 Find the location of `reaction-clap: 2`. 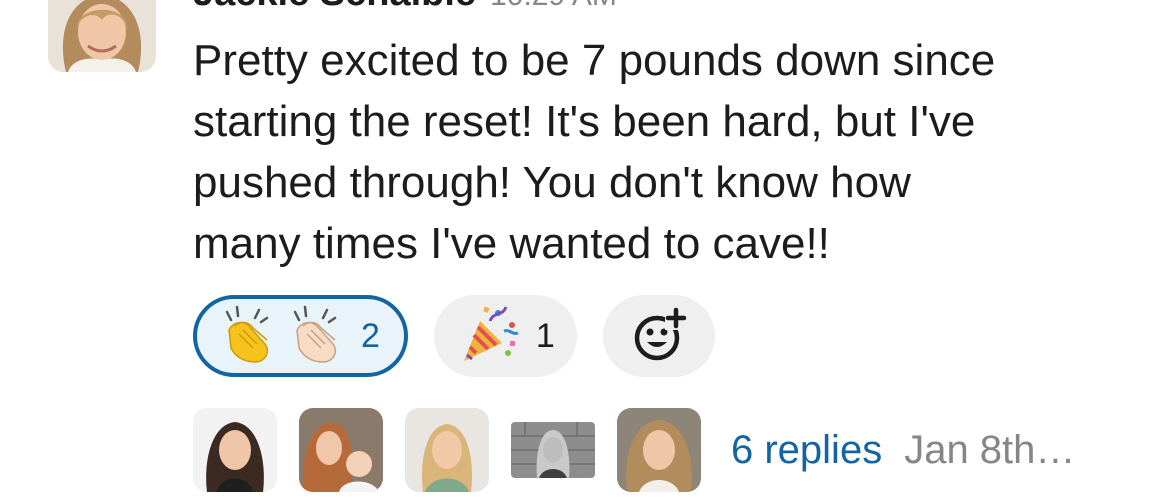

reaction-clap: 2 is located at coordinates (300, 336).